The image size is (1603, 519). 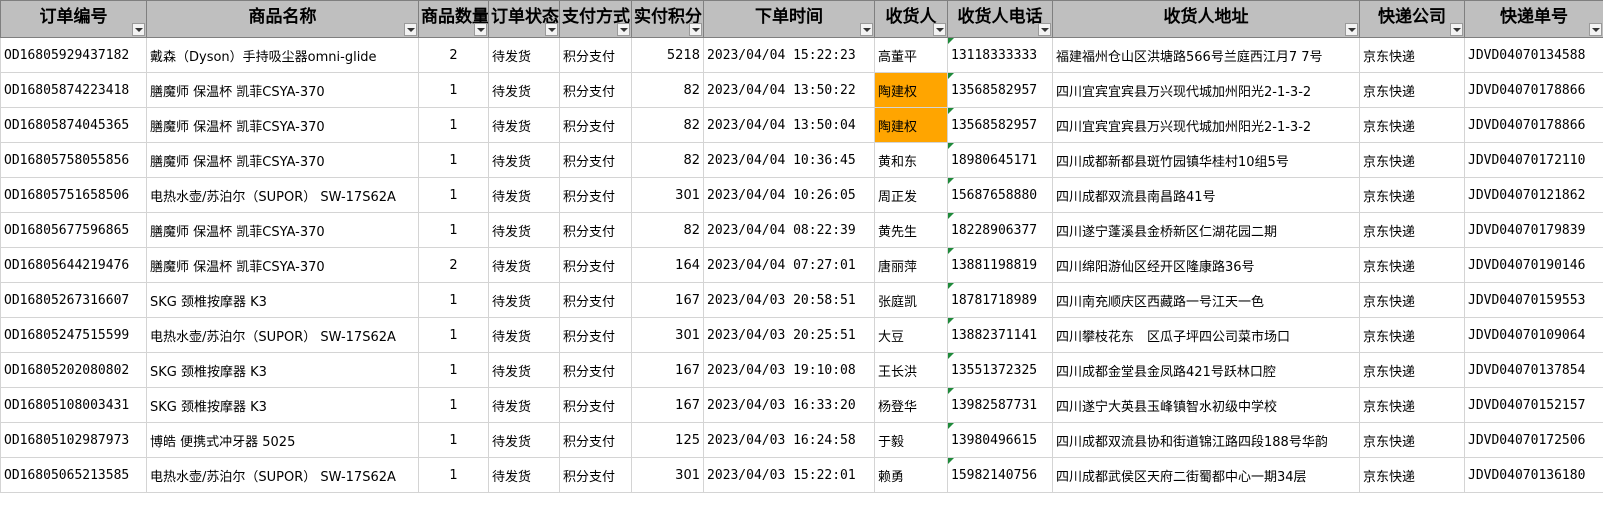 I want to click on cell-receiver: 张庭凯, so click(x=911, y=300).